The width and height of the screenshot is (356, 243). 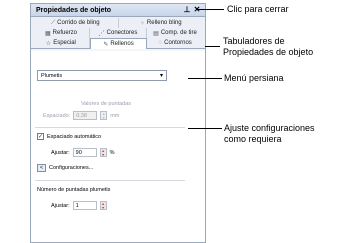 I want to click on auto-spacing-row: ✓ Espaciado automático, so click(x=69, y=136).